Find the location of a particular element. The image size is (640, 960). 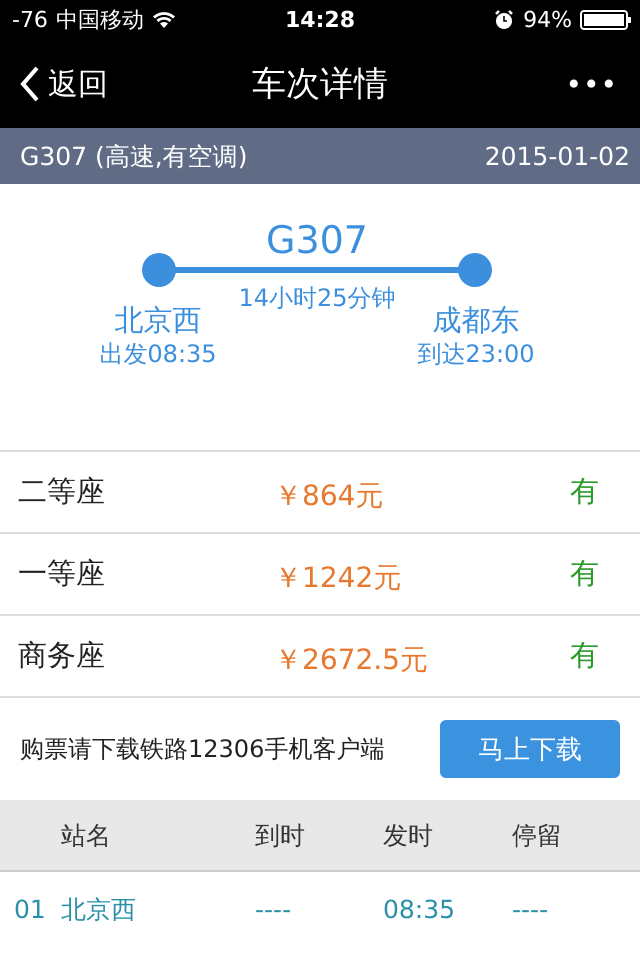

carrier-name: 中国移动 is located at coordinates (100, 21).